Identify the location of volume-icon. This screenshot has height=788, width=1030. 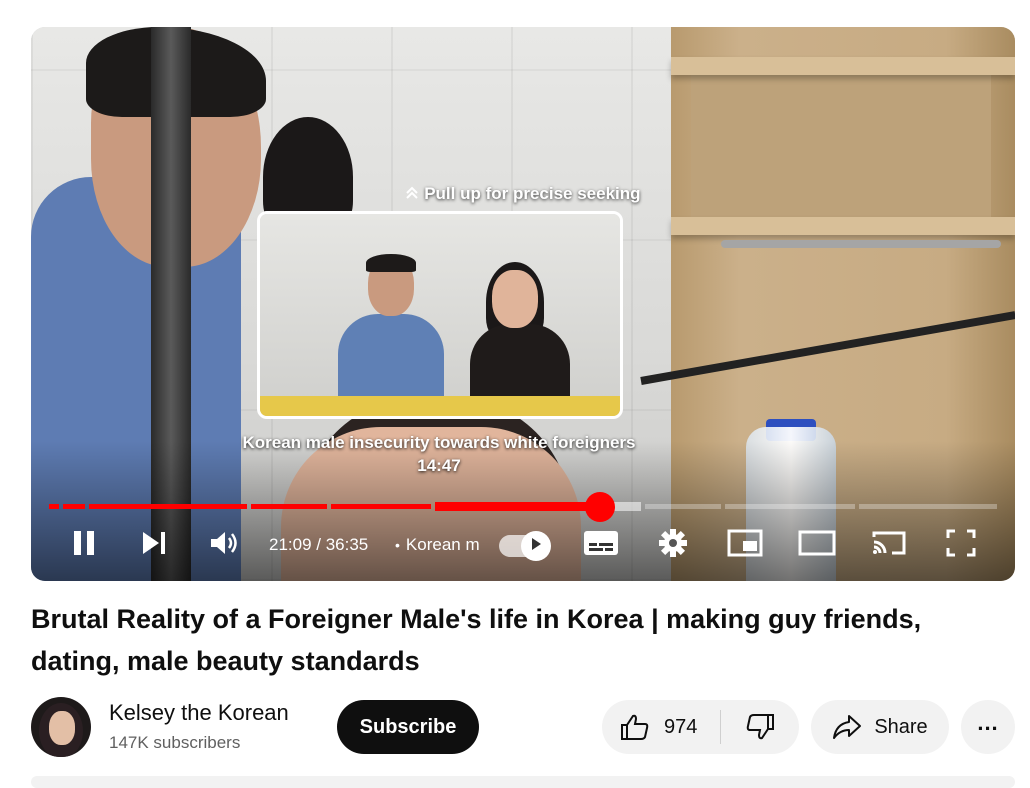
(224, 545).